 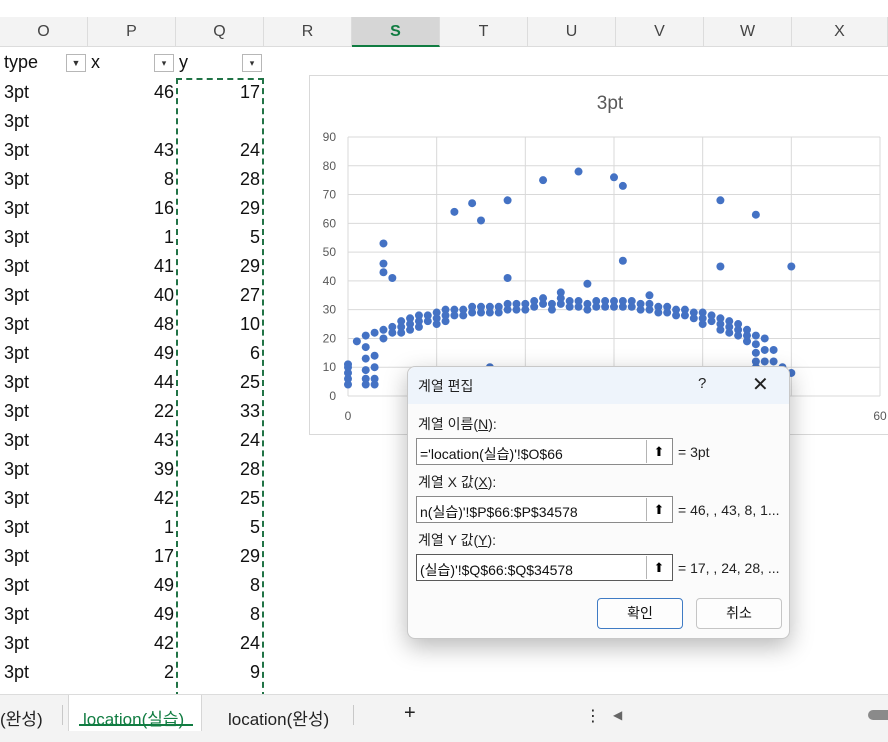 I want to click on cell-x: 2, so click(x=131, y=672).